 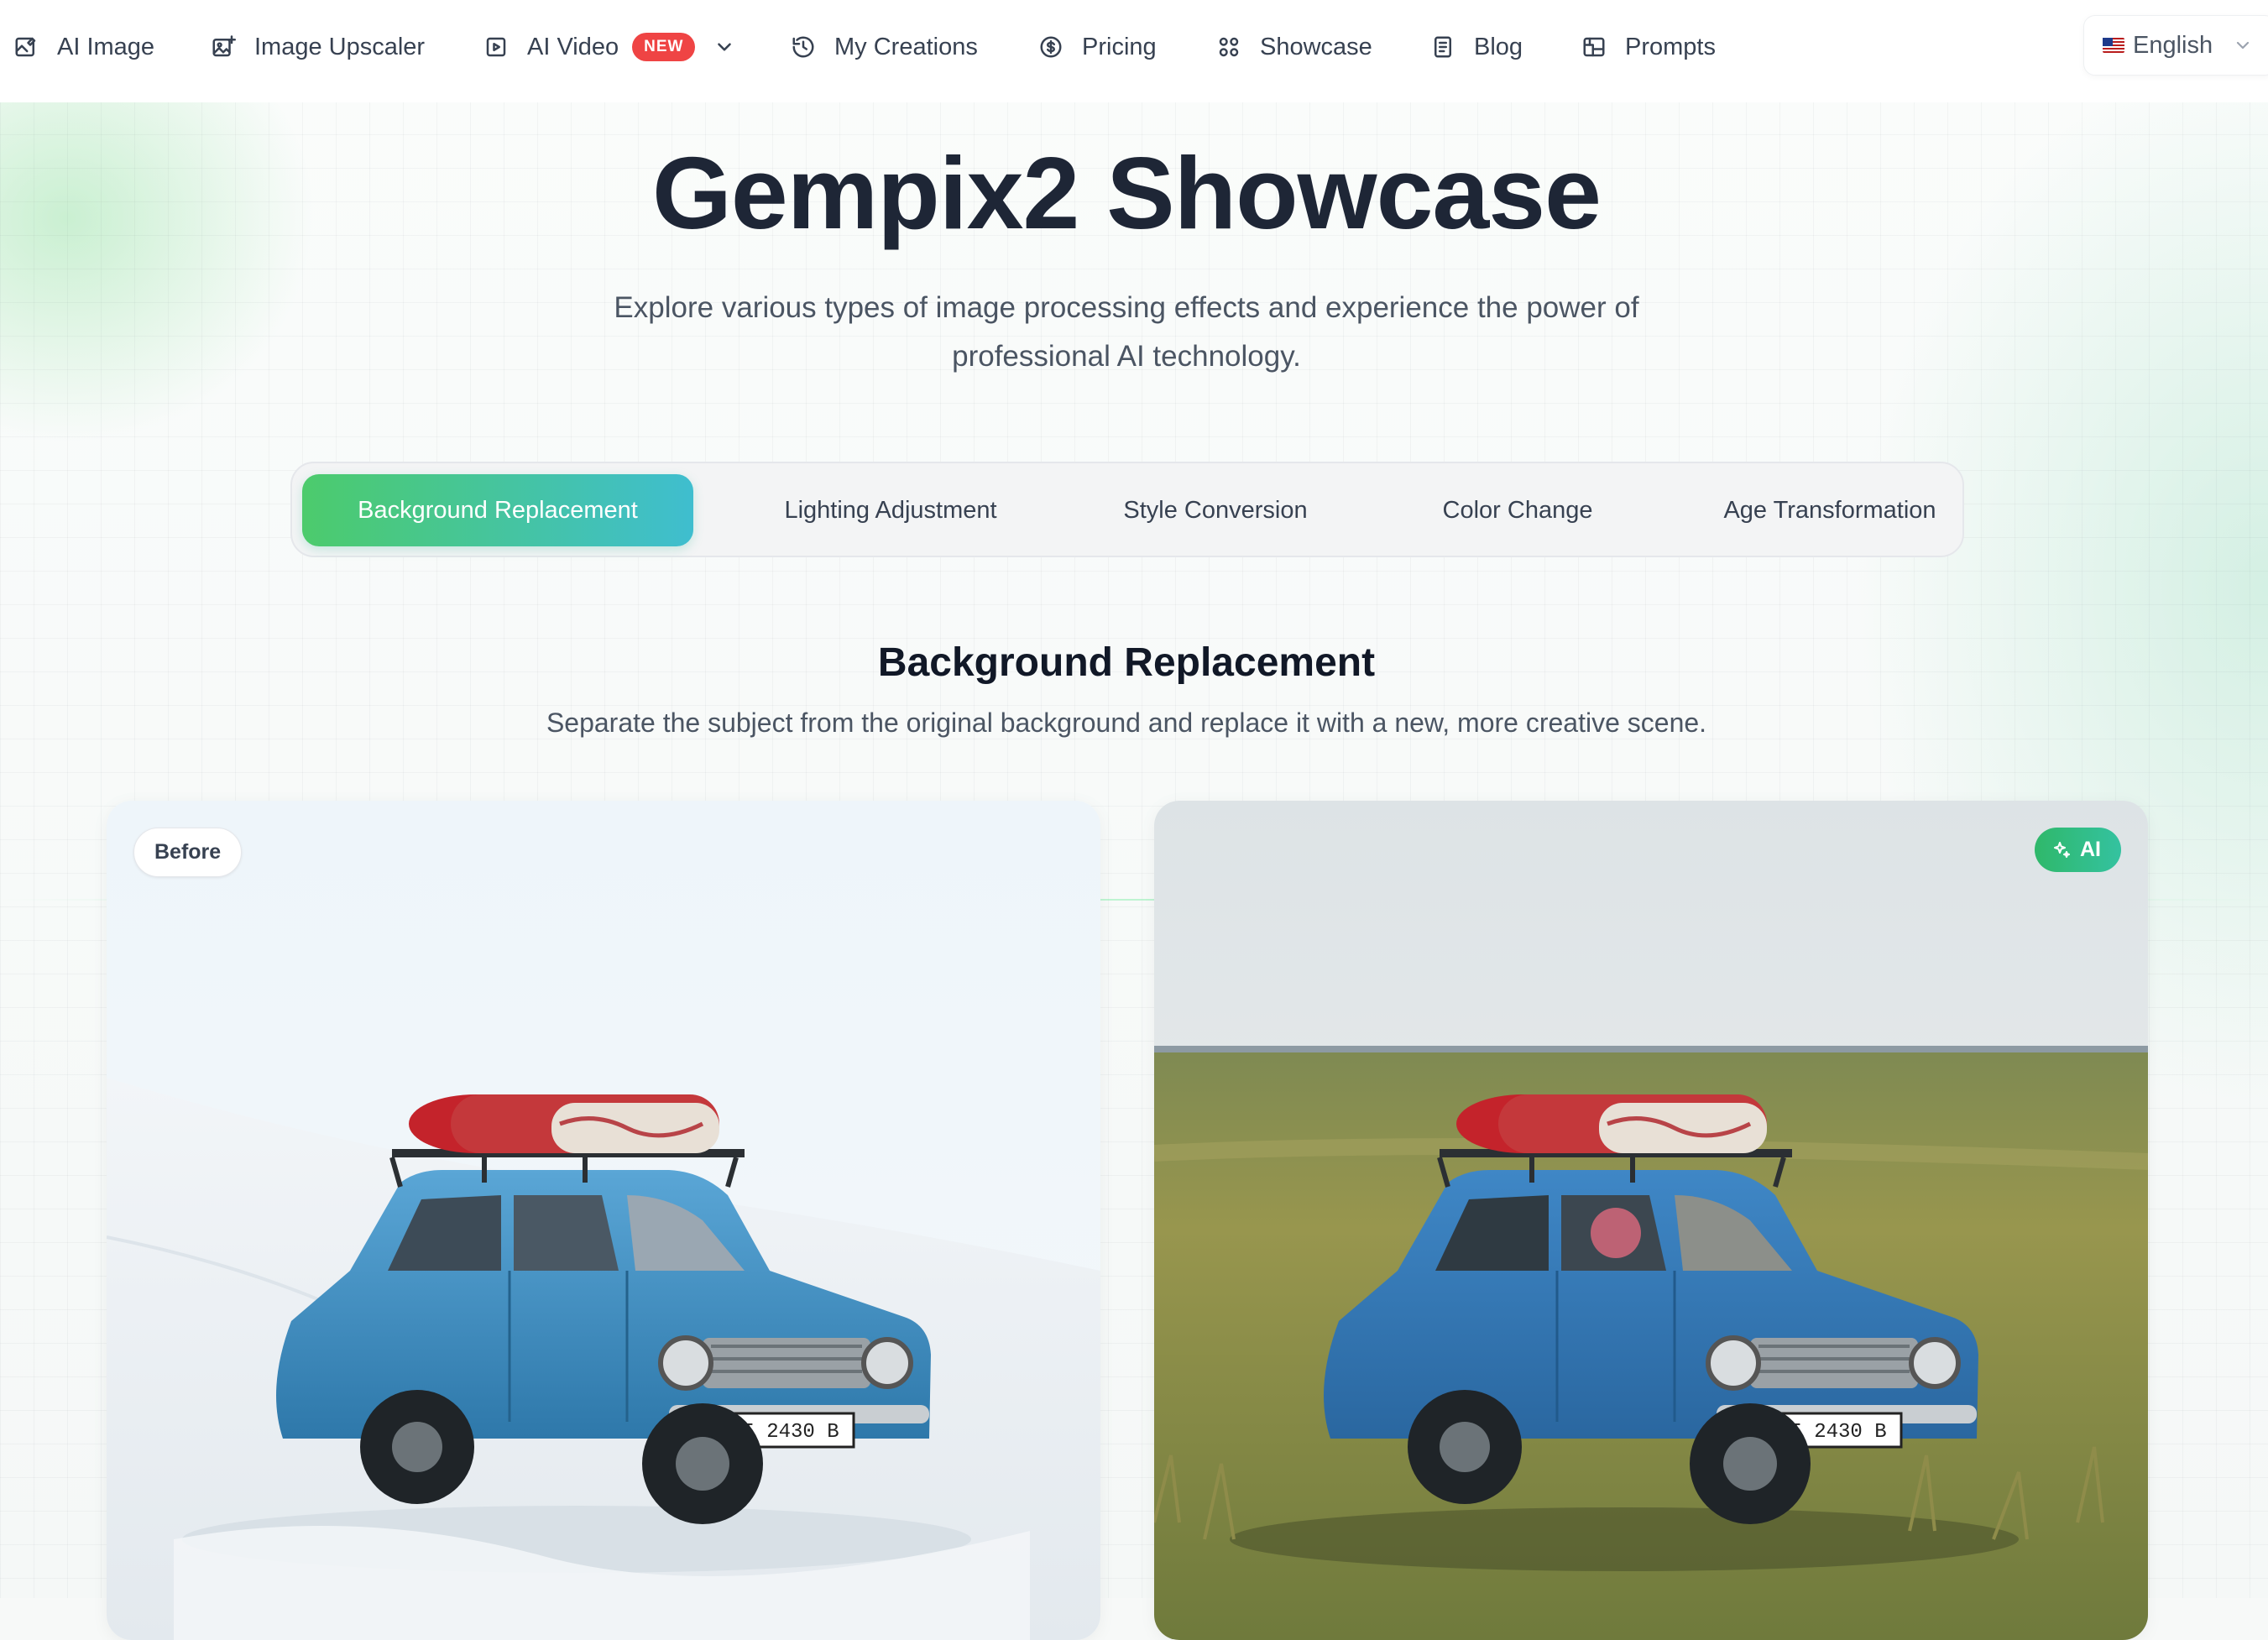 What do you see at coordinates (2061, 850) in the screenshot?
I see `sparkle-icon` at bounding box center [2061, 850].